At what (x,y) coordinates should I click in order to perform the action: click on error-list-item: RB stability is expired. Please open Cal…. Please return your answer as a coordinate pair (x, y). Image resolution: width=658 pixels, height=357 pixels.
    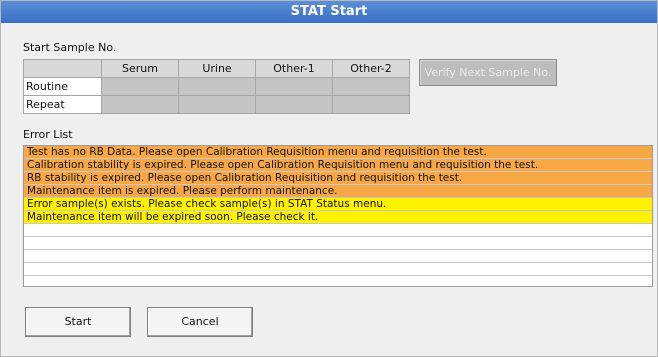
    Looking at the image, I should click on (338, 178).